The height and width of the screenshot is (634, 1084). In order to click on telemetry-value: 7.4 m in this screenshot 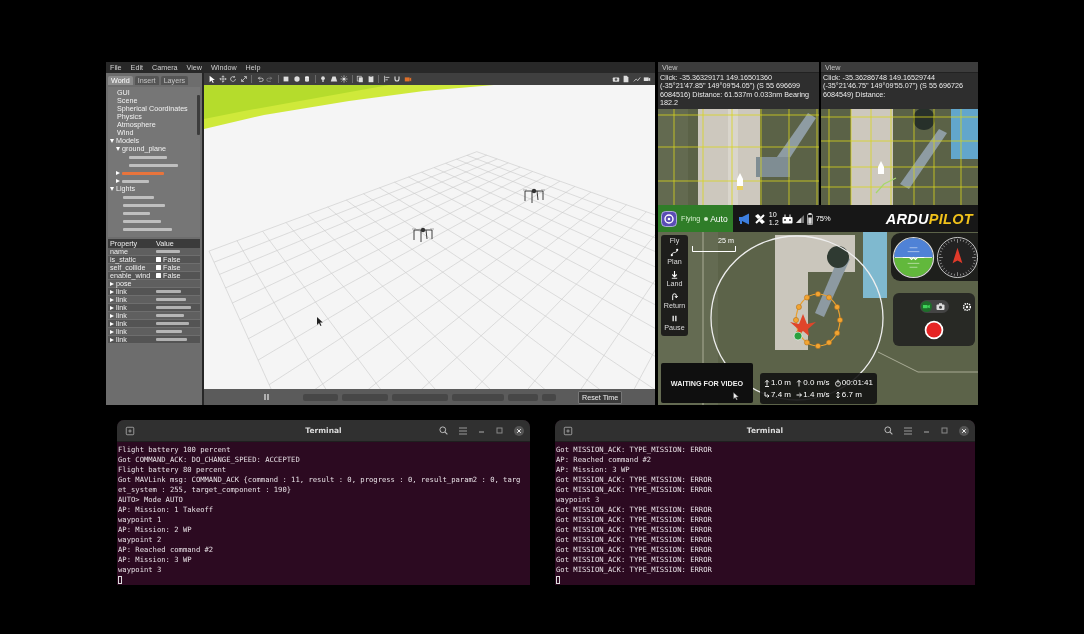, I will do `click(781, 394)`.